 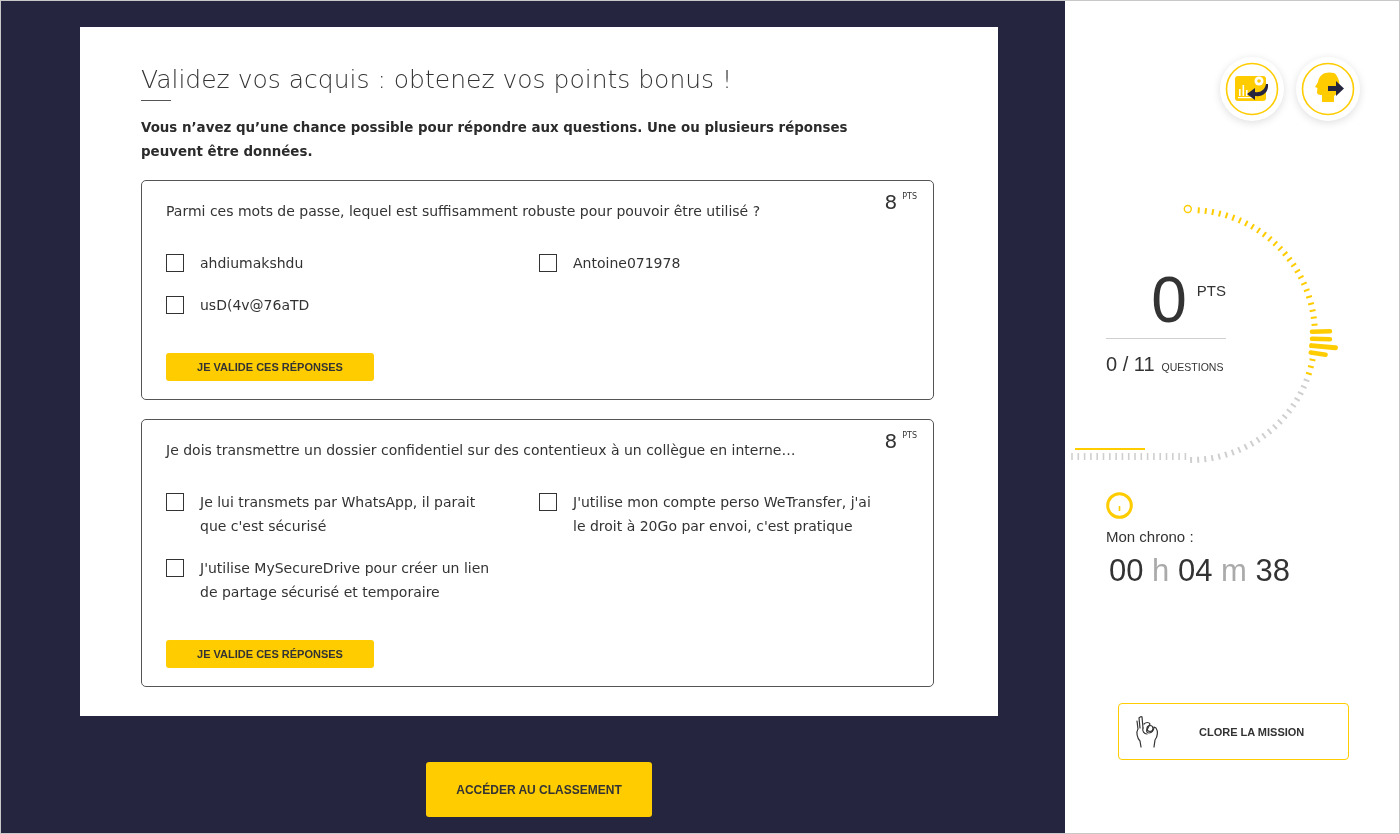 I want to click on timer-display: 00 h 04 m 38, so click(x=1200, y=571).